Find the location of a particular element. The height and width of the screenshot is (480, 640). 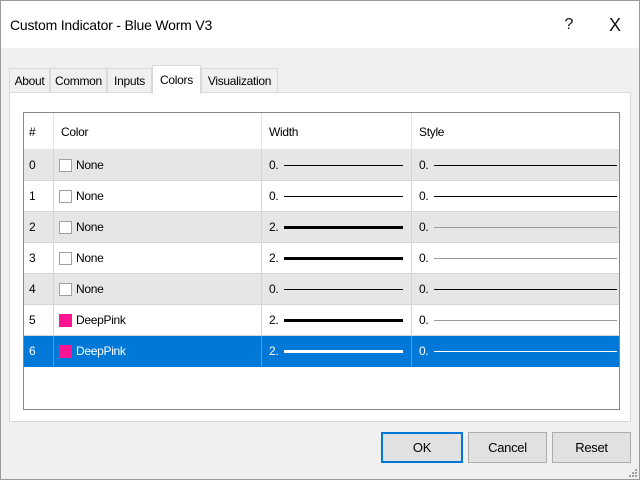

table-header: # Color Width Style is located at coordinates (321, 131).